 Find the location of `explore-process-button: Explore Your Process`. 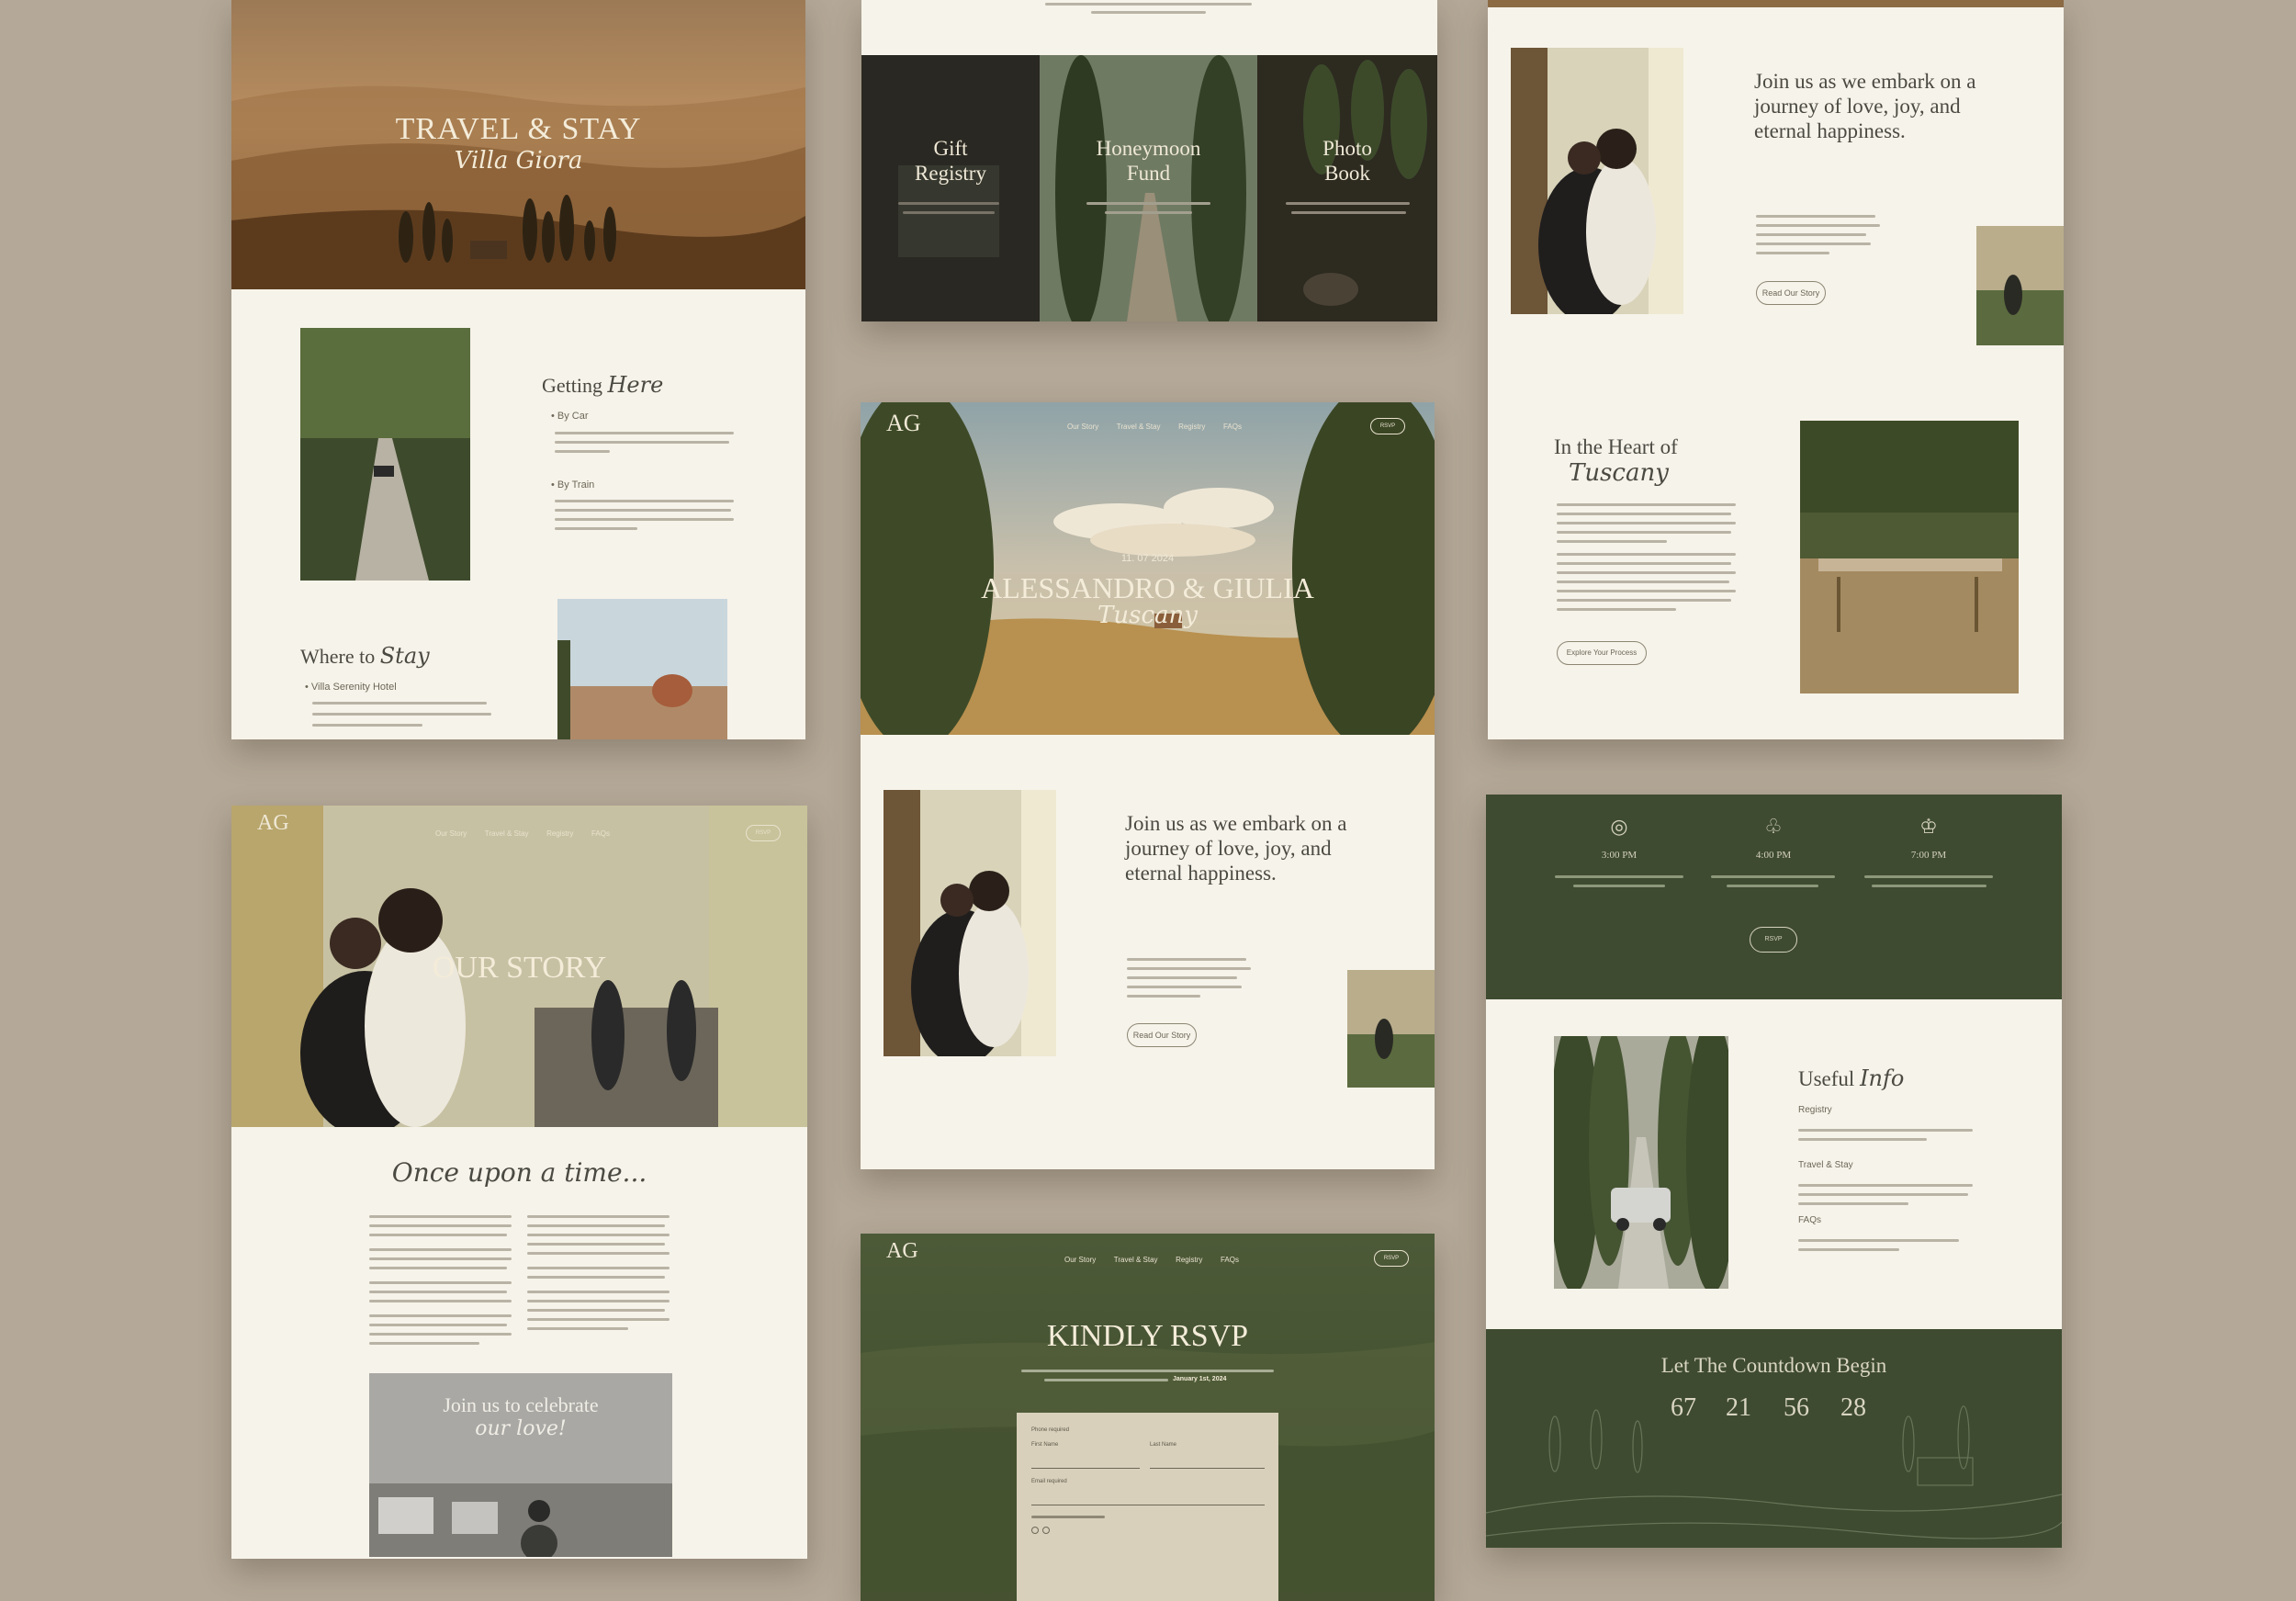

explore-process-button: Explore Your Process is located at coordinates (1602, 653).